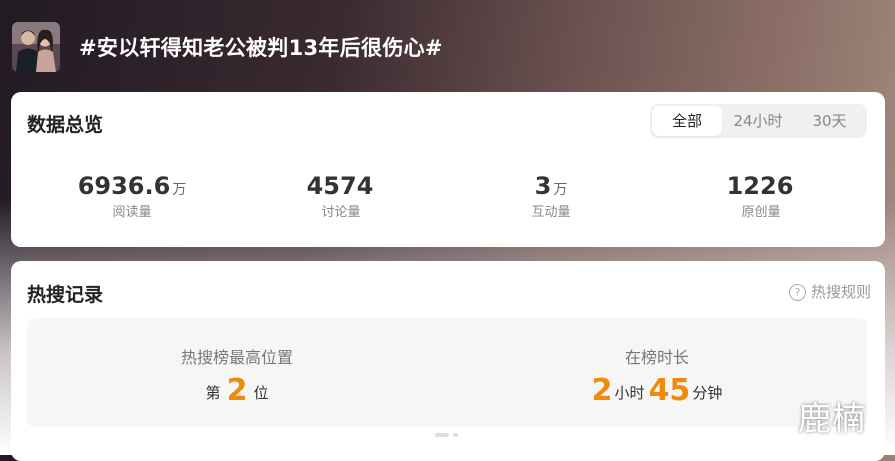  Describe the element at coordinates (261, 393) in the screenshot. I see `peak-suffix: 位` at that location.